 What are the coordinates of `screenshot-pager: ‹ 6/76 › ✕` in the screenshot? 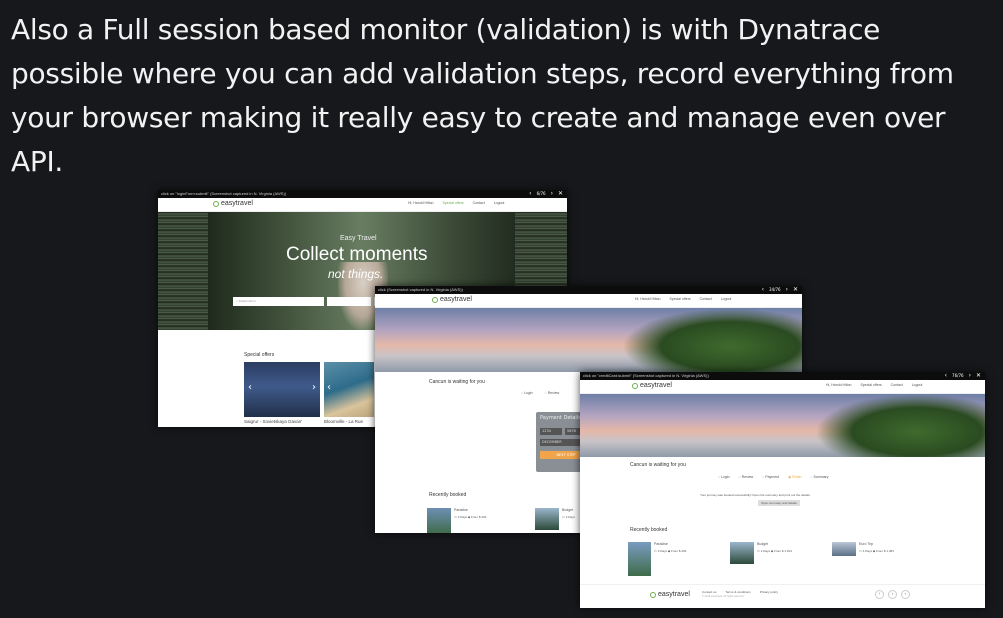 It's located at (546, 194).